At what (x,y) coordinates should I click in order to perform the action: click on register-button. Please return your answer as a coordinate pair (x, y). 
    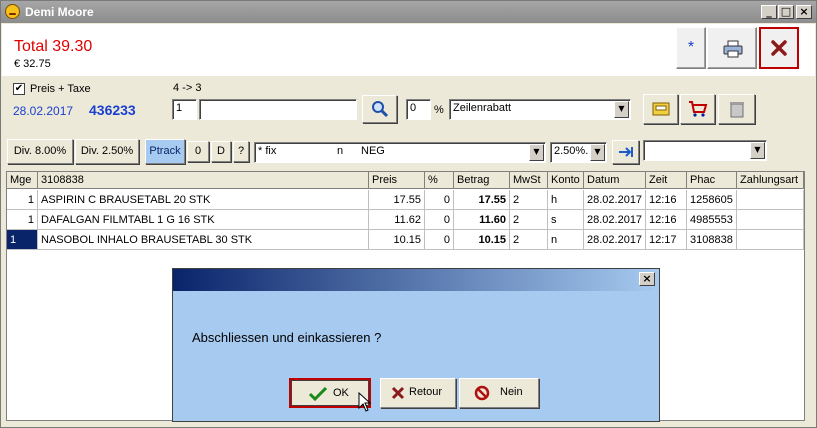
    Looking at the image, I should click on (660, 109).